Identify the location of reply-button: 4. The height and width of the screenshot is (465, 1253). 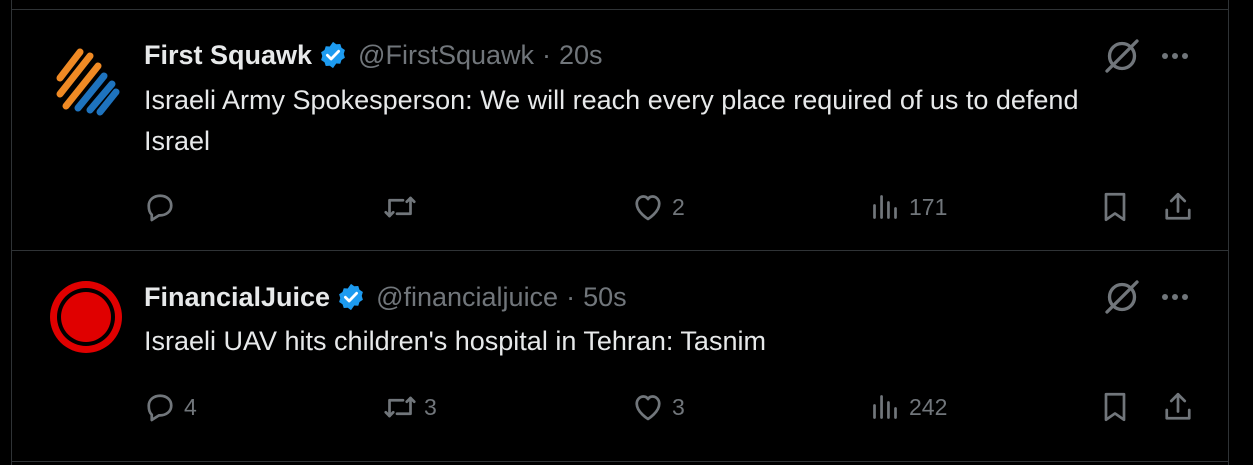
(169, 407).